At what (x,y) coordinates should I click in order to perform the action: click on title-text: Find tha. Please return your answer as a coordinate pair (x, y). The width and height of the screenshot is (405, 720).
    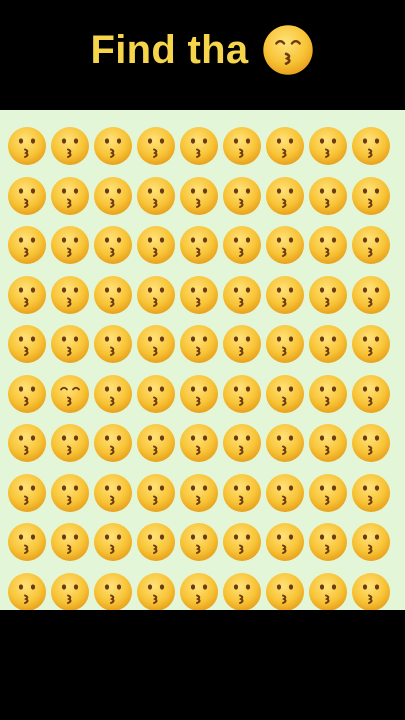
    Looking at the image, I should click on (169, 49).